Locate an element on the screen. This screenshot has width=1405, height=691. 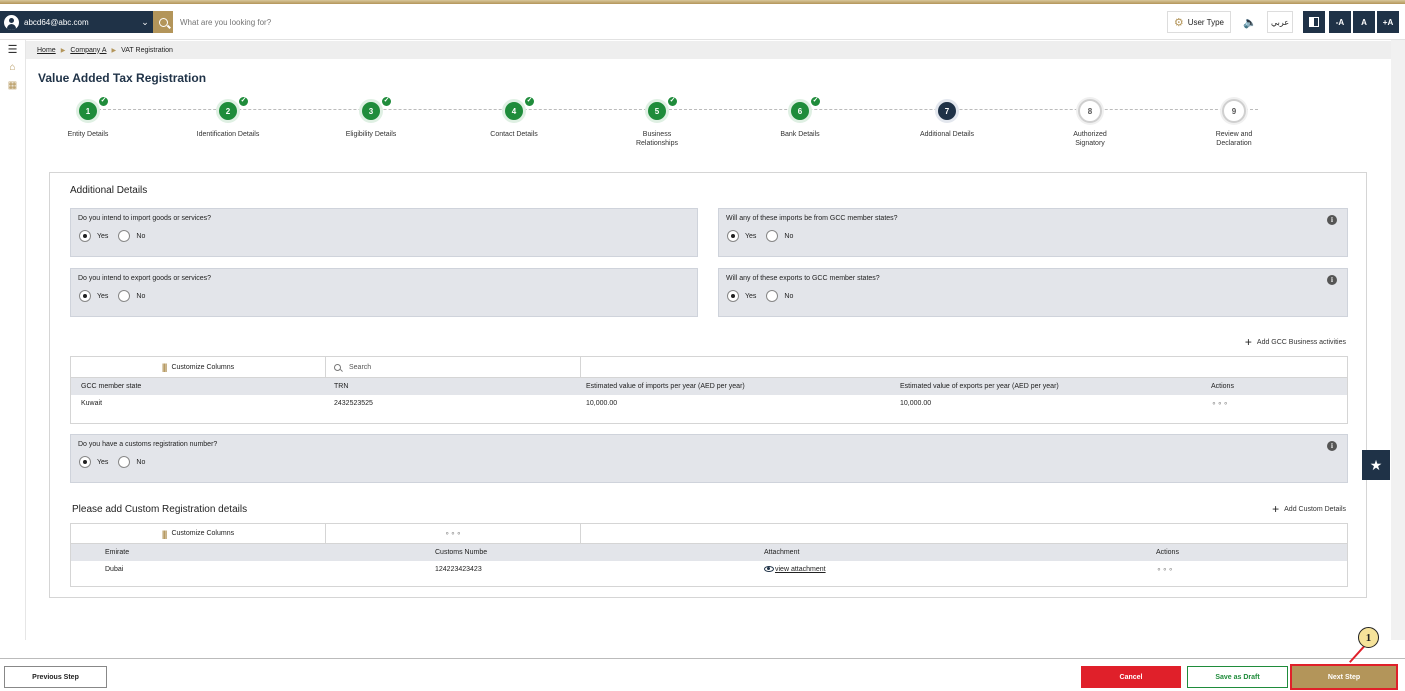
step-entity-details: 1 ✓ Entity Details is located at coordinates (88, 116).